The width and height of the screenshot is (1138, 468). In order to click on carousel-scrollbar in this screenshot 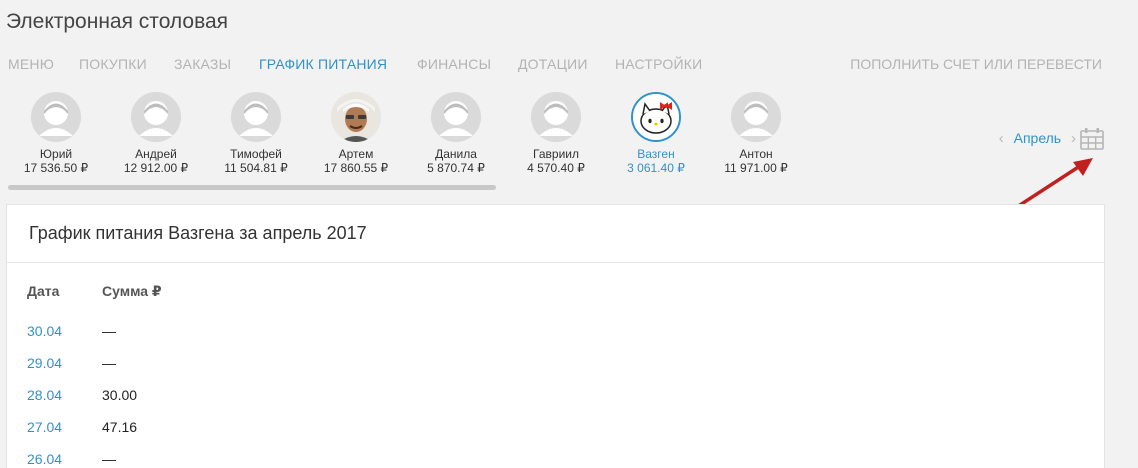, I will do `click(252, 187)`.